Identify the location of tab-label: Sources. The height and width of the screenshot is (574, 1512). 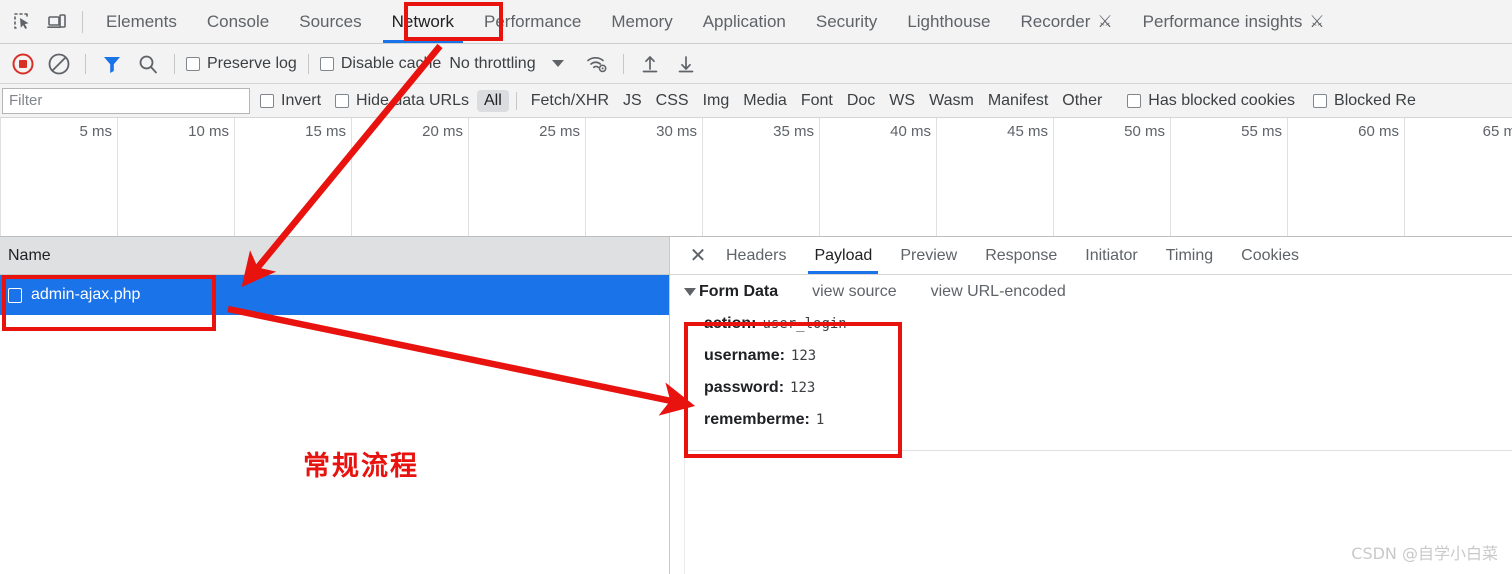
(330, 21).